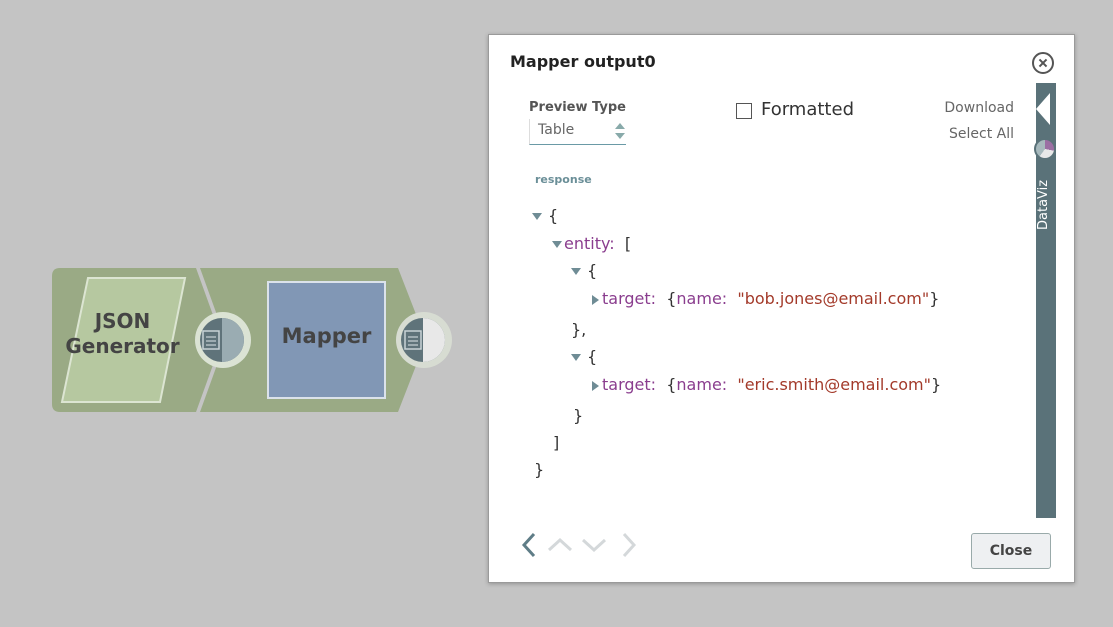 The width and height of the screenshot is (1113, 627). I want to click on json-target-row: target: {name: "bob.jones@email.com"}, so click(765, 299).